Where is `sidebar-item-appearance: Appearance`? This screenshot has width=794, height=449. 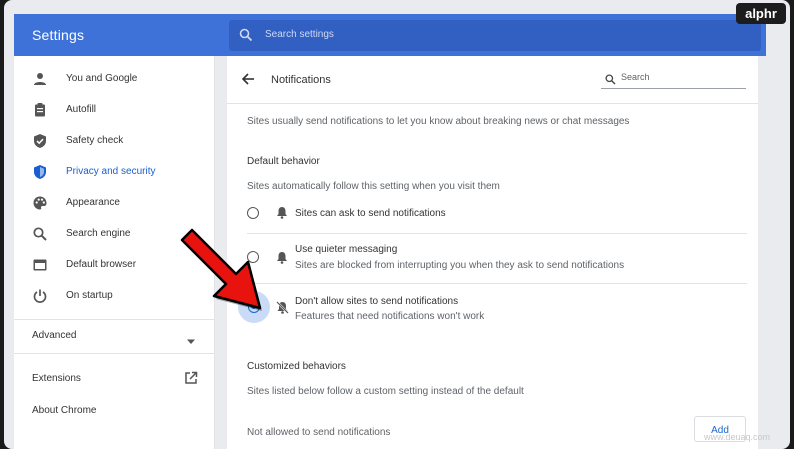
sidebar-item-appearance: Appearance is located at coordinates (114, 203).